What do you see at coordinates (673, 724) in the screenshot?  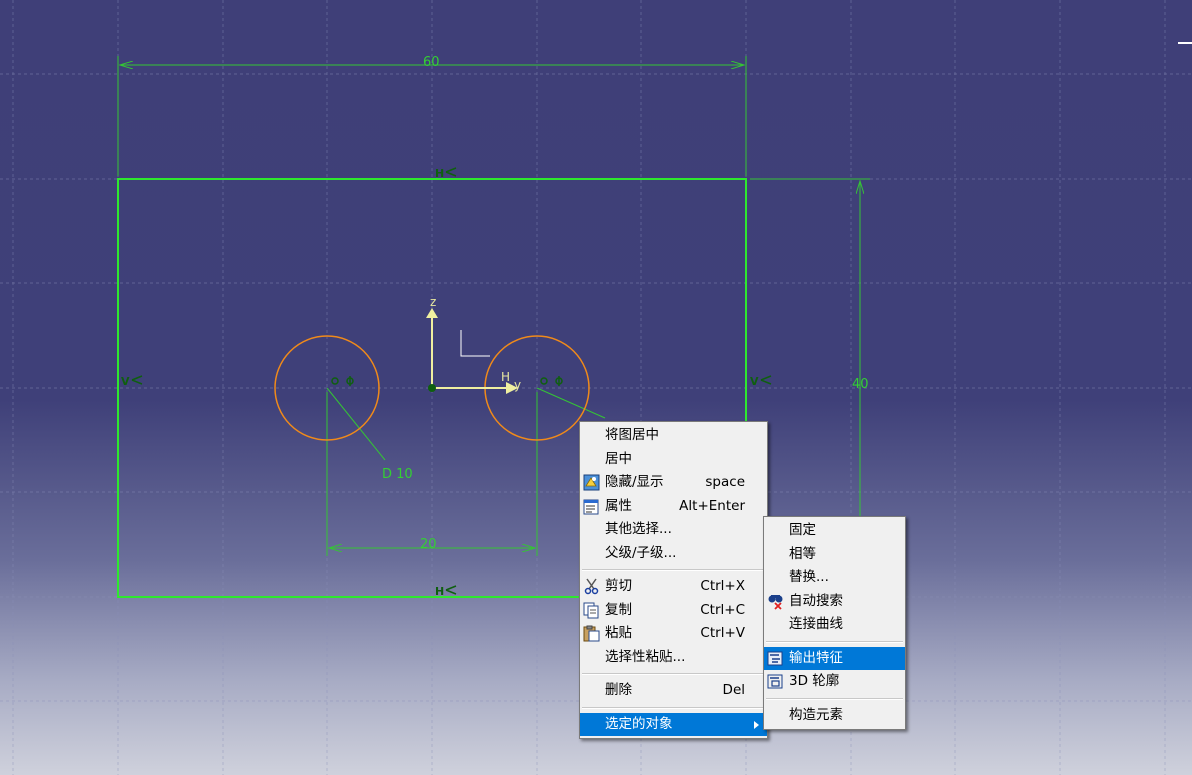 I see `menu-item-selected-object: 选定的对象` at bounding box center [673, 724].